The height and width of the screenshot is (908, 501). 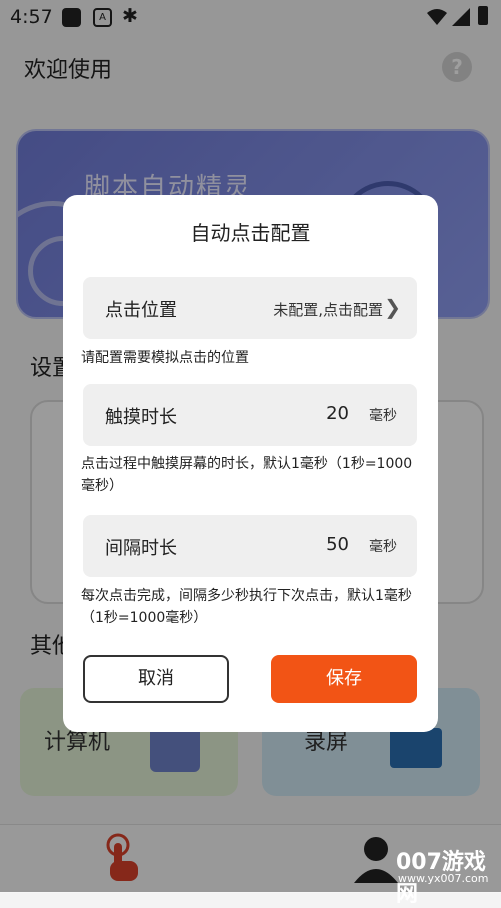 I want to click on touch-duration-value: 20, so click(x=337, y=413).